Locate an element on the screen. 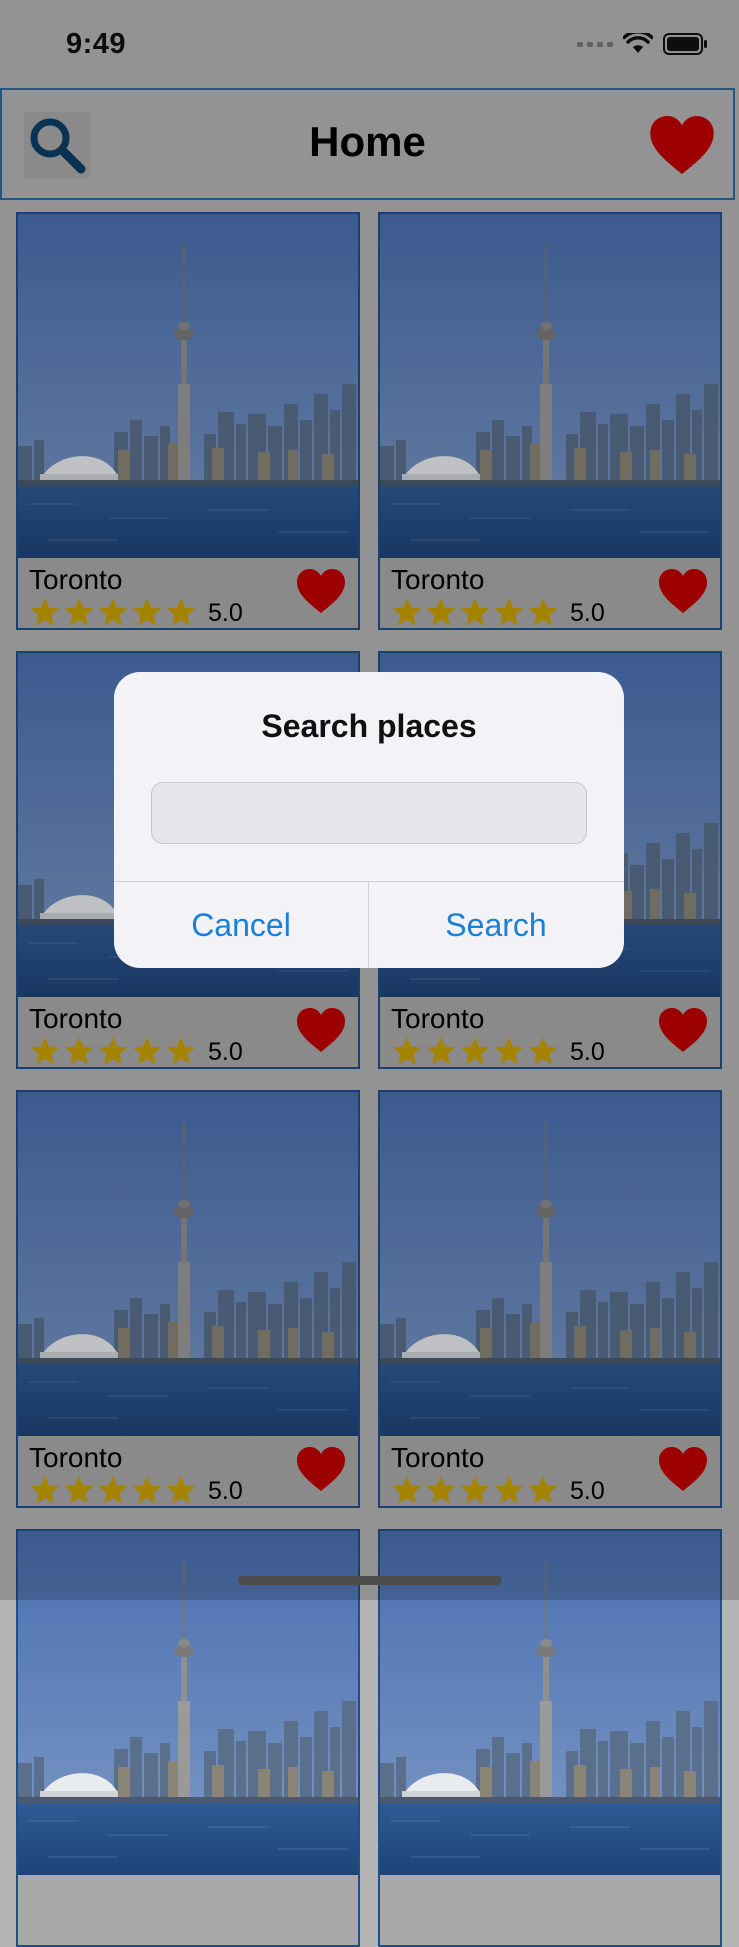  search-dialog: Search places Cancel Search is located at coordinates (369, 820).